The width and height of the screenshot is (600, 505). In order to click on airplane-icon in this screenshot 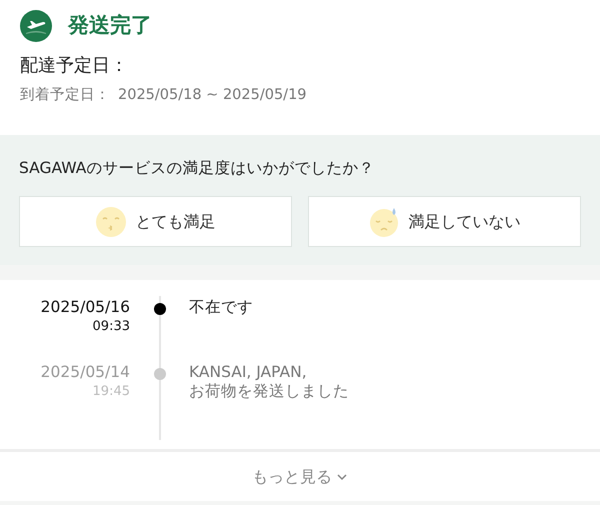, I will do `click(36, 26)`.